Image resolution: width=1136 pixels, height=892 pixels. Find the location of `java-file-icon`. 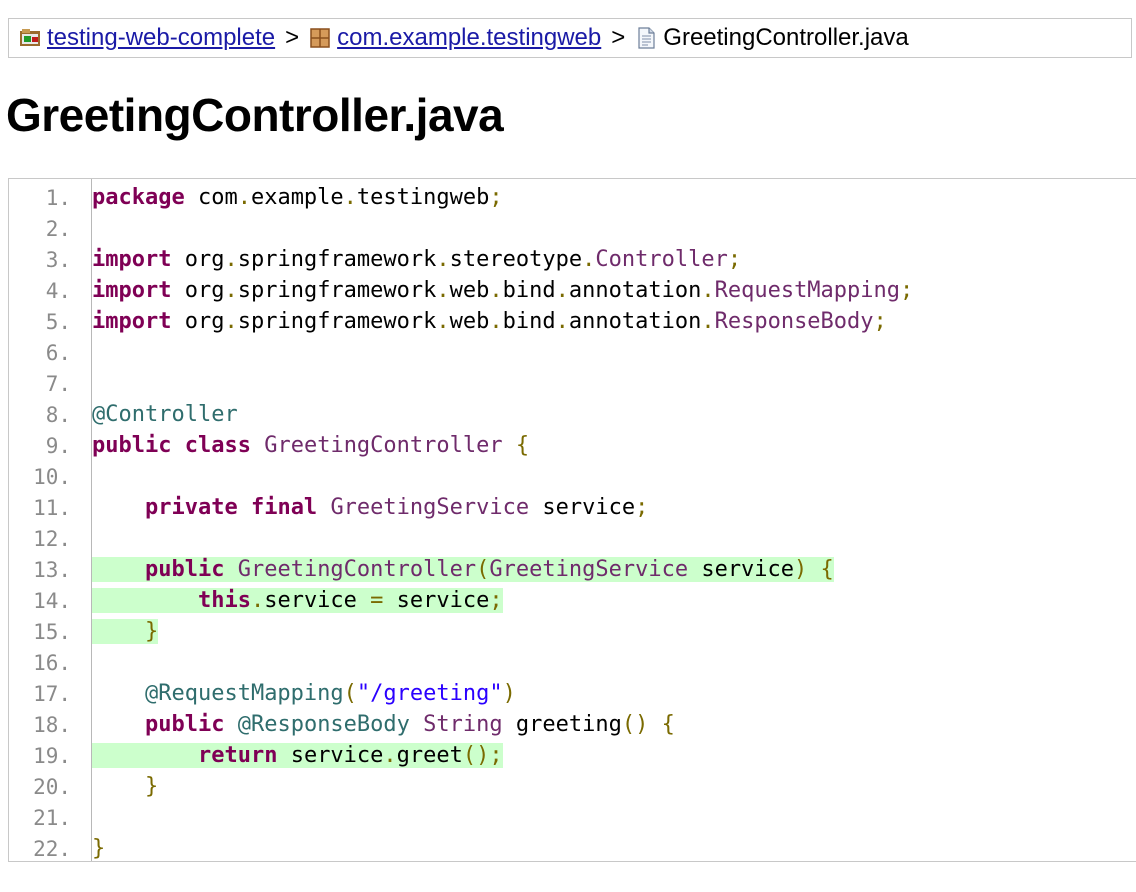

java-file-icon is located at coordinates (646, 38).